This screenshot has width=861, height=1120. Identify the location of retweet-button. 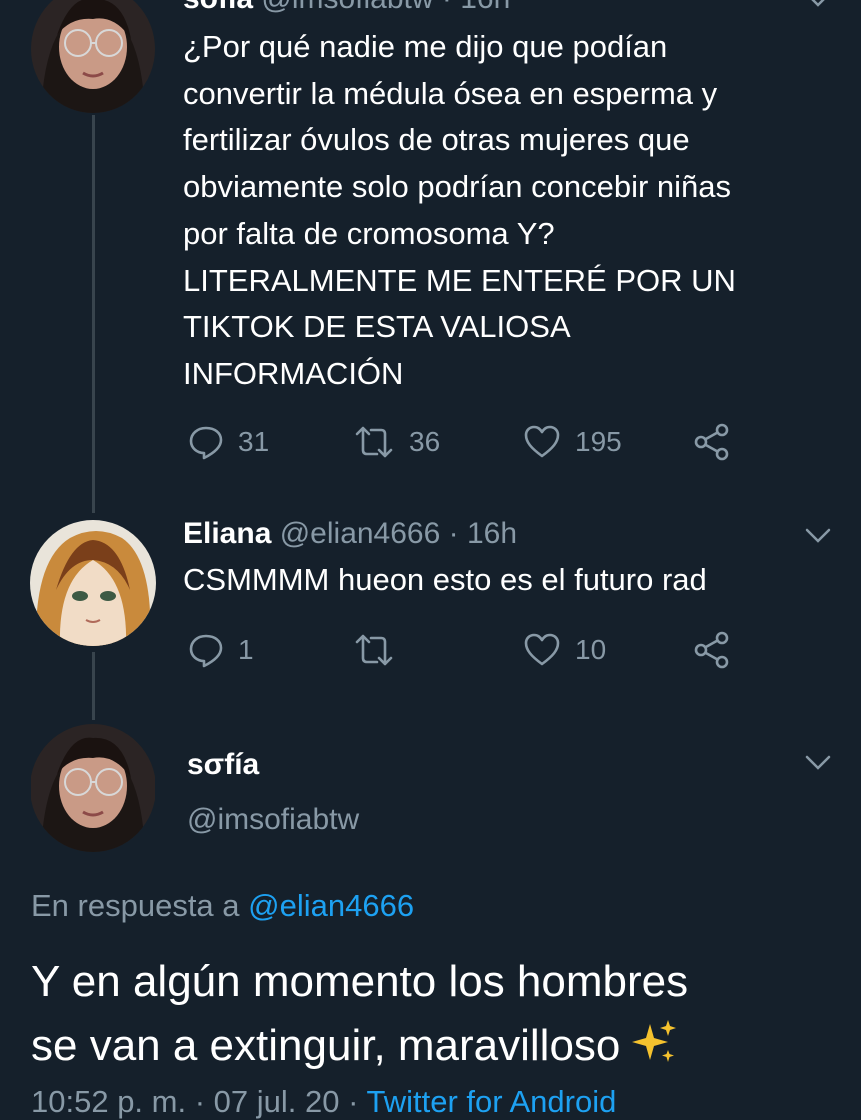
(374, 650).